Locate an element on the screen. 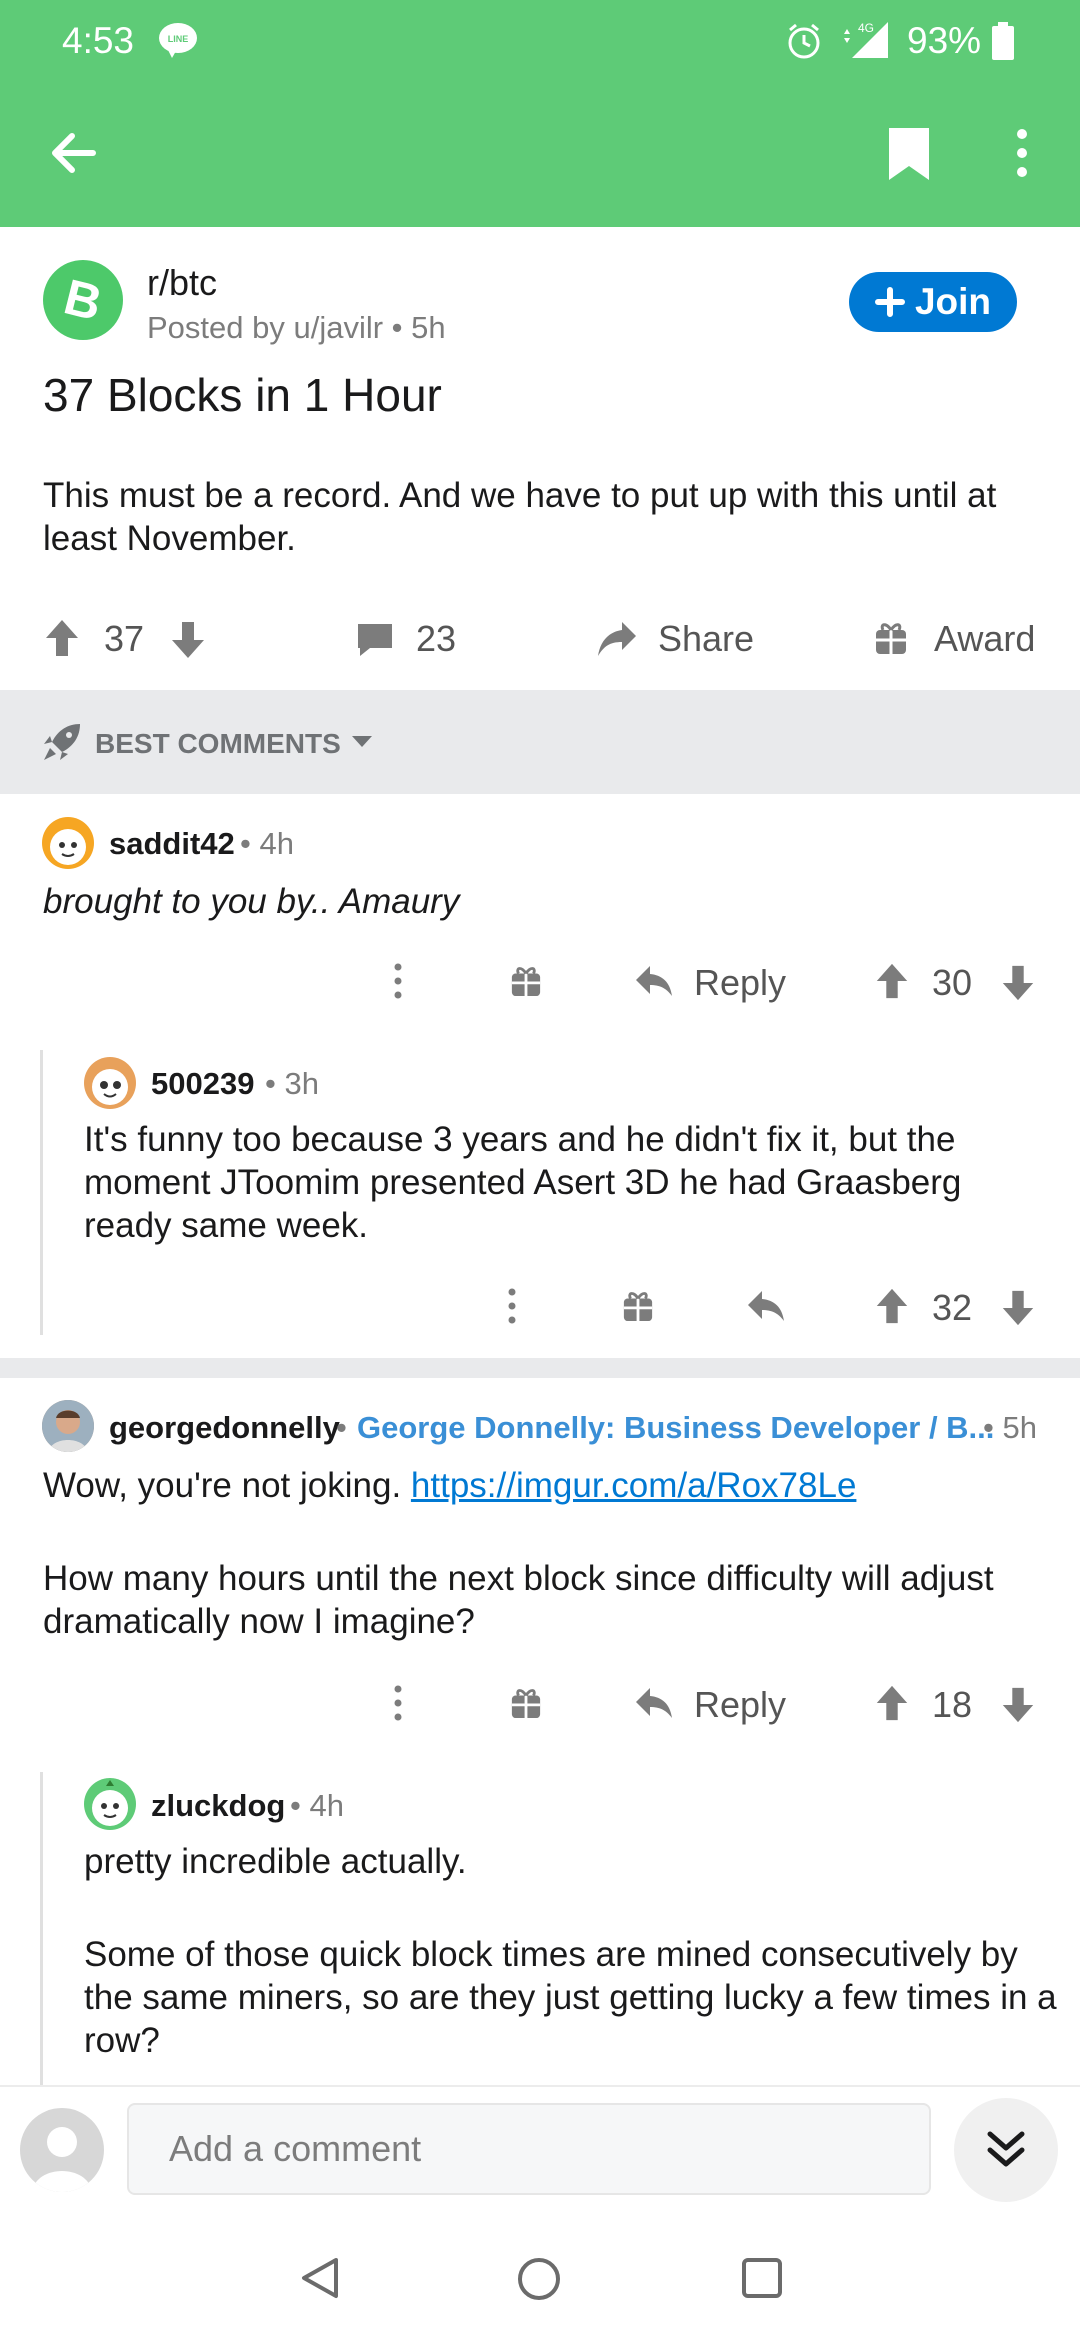 The width and height of the screenshot is (1080, 2340). svg-text: 4G is located at coordinates (866, 28).